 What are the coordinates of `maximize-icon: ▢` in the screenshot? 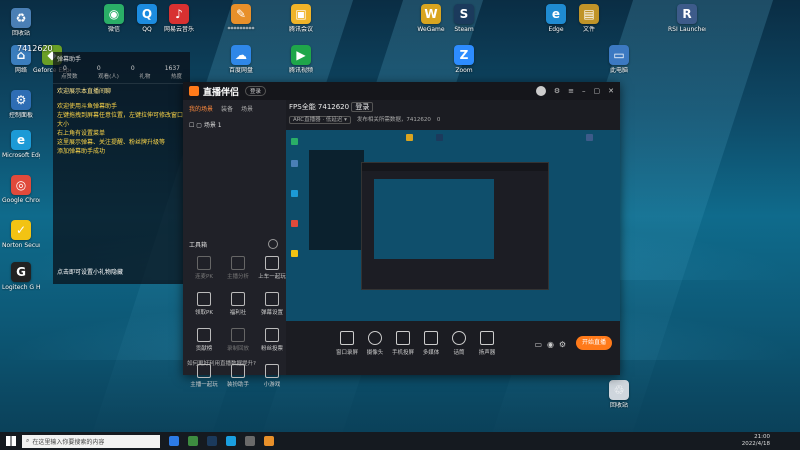 It's located at (597, 91).